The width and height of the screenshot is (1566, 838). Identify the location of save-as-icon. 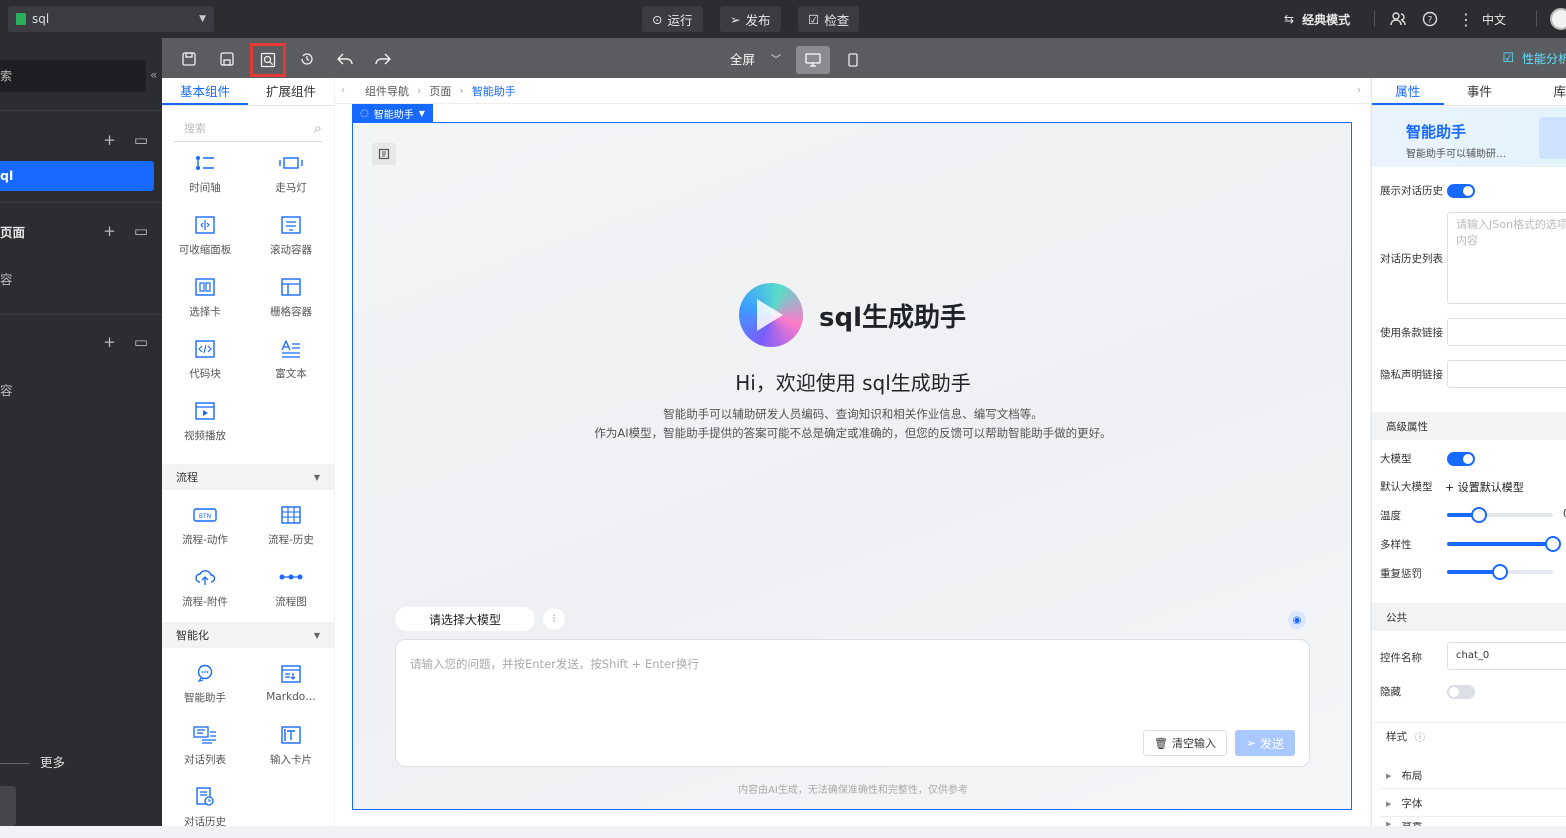
(227, 59).